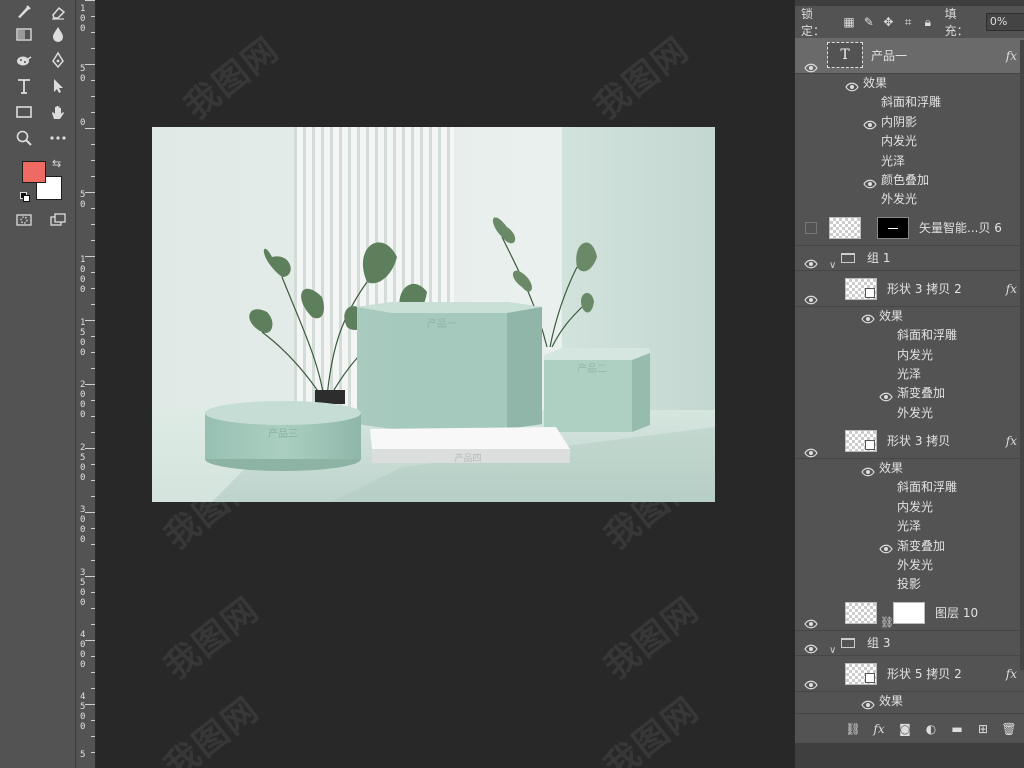 Image resolution: width=1024 pixels, height=768 pixels. I want to click on trash-icon: 🗑︎, so click(1009, 729).